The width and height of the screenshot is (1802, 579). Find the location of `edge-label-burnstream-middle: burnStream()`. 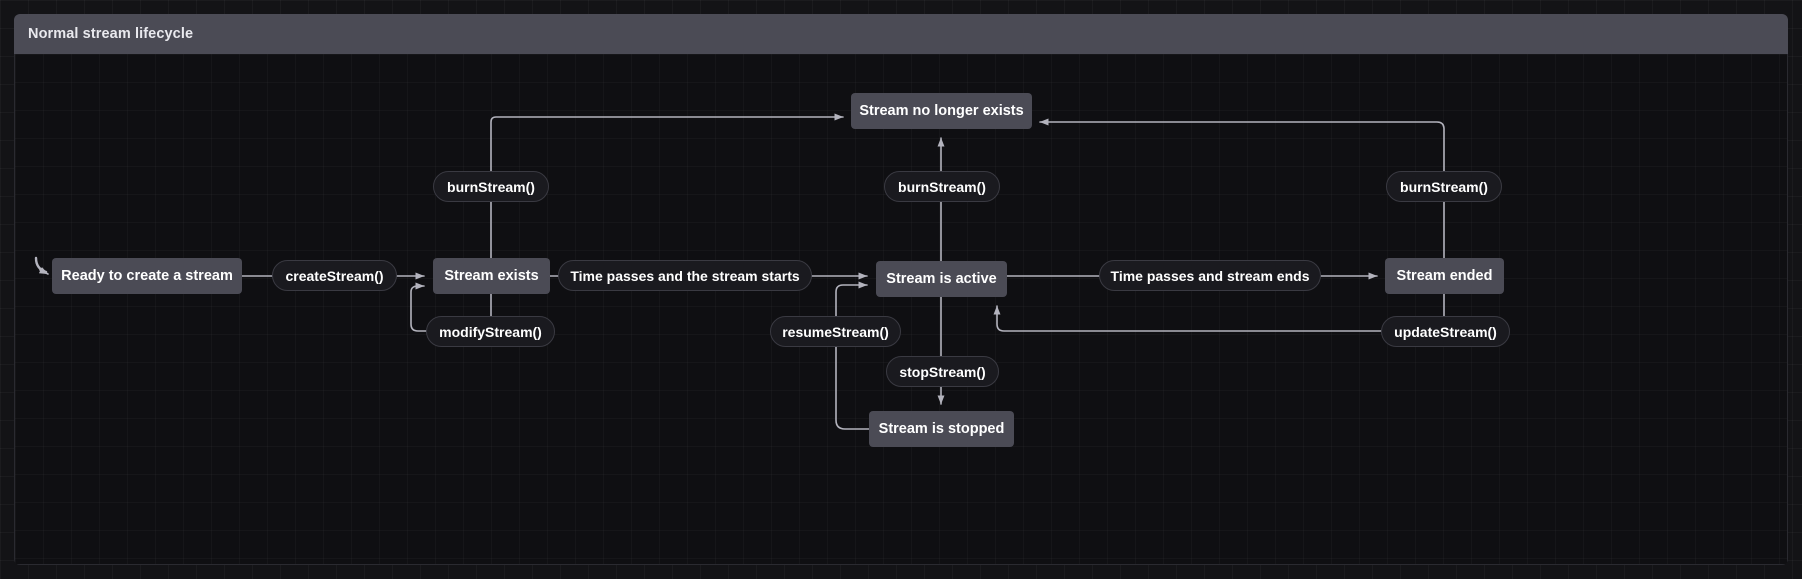

edge-label-burnstream-middle: burnStream() is located at coordinates (942, 186).